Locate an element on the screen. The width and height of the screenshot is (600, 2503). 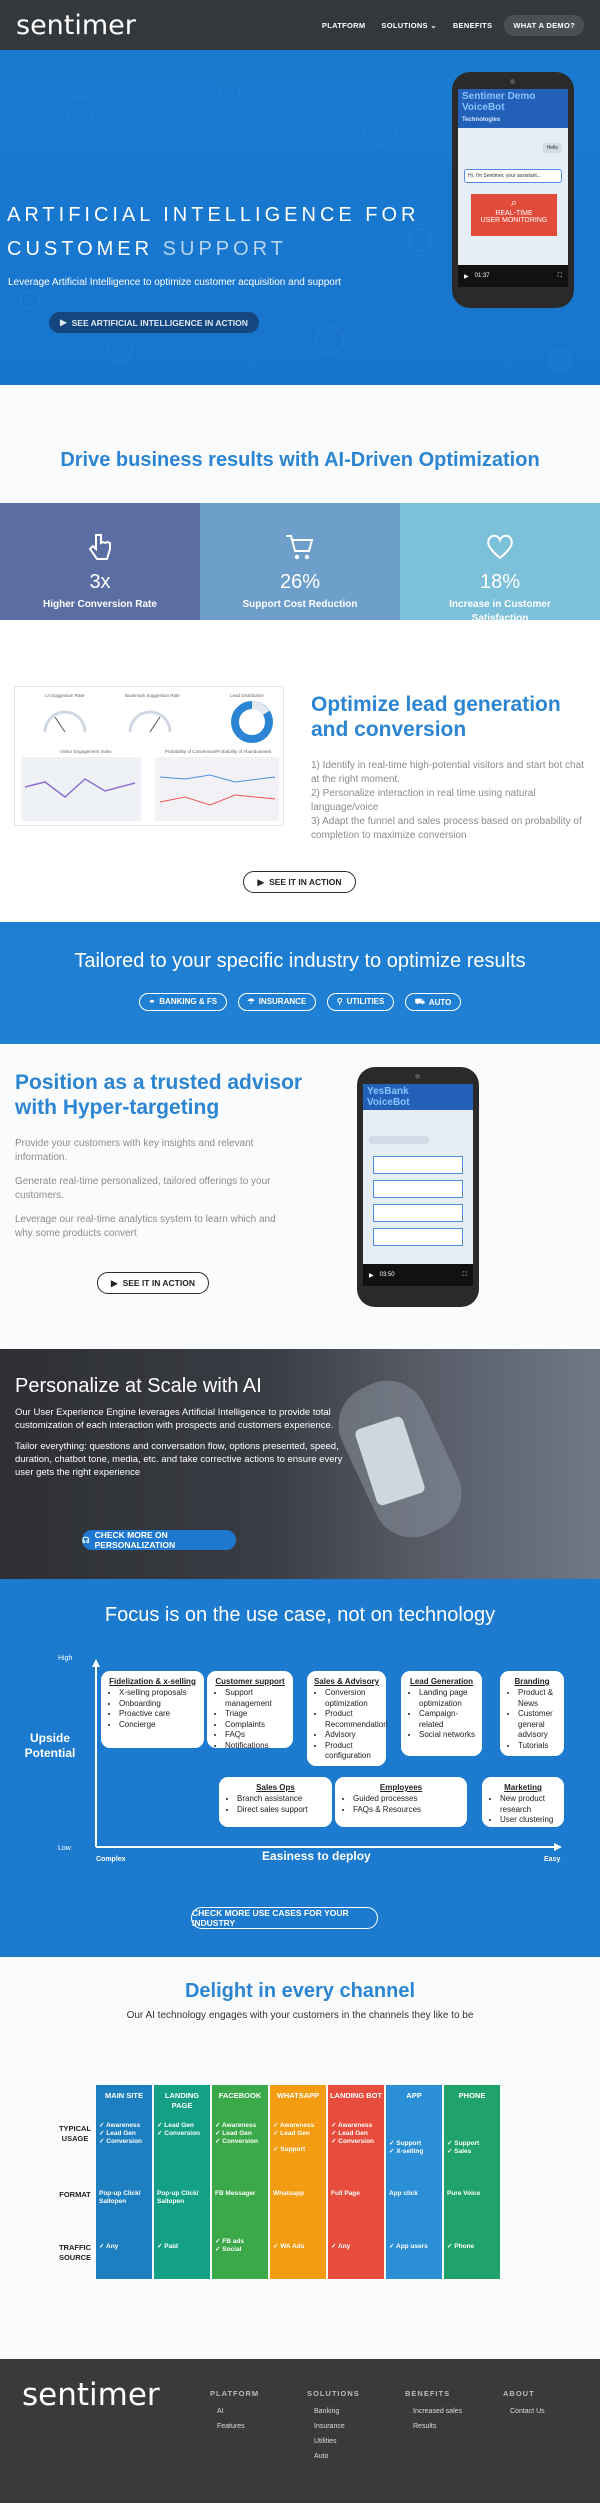
usecase-item: Onboarding is located at coordinates (158, 1704).